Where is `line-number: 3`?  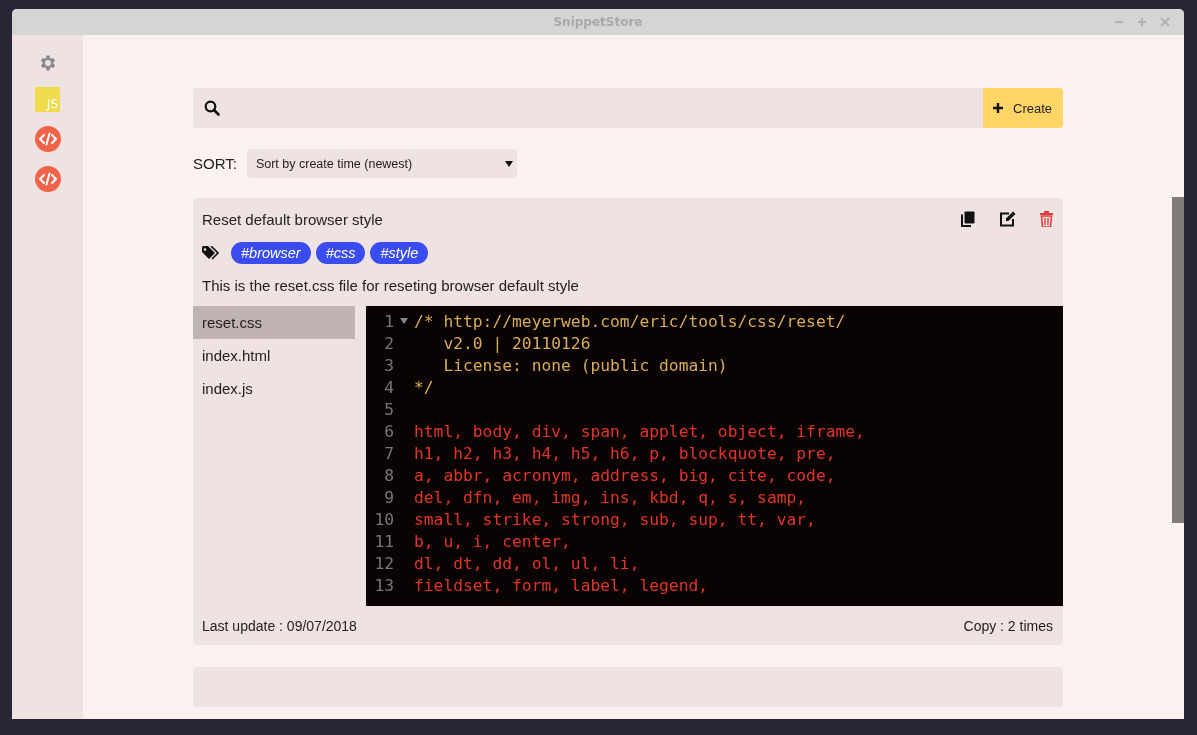 line-number: 3 is located at coordinates (388, 365).